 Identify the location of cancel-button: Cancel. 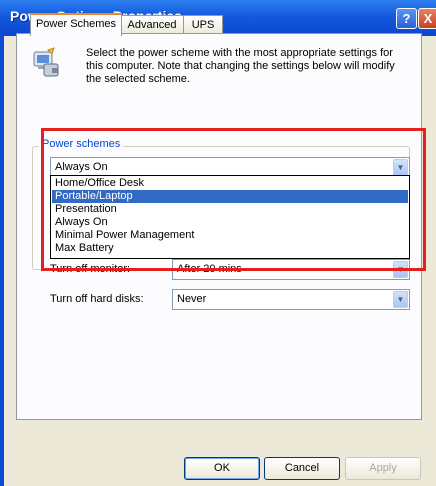
(302, 468).